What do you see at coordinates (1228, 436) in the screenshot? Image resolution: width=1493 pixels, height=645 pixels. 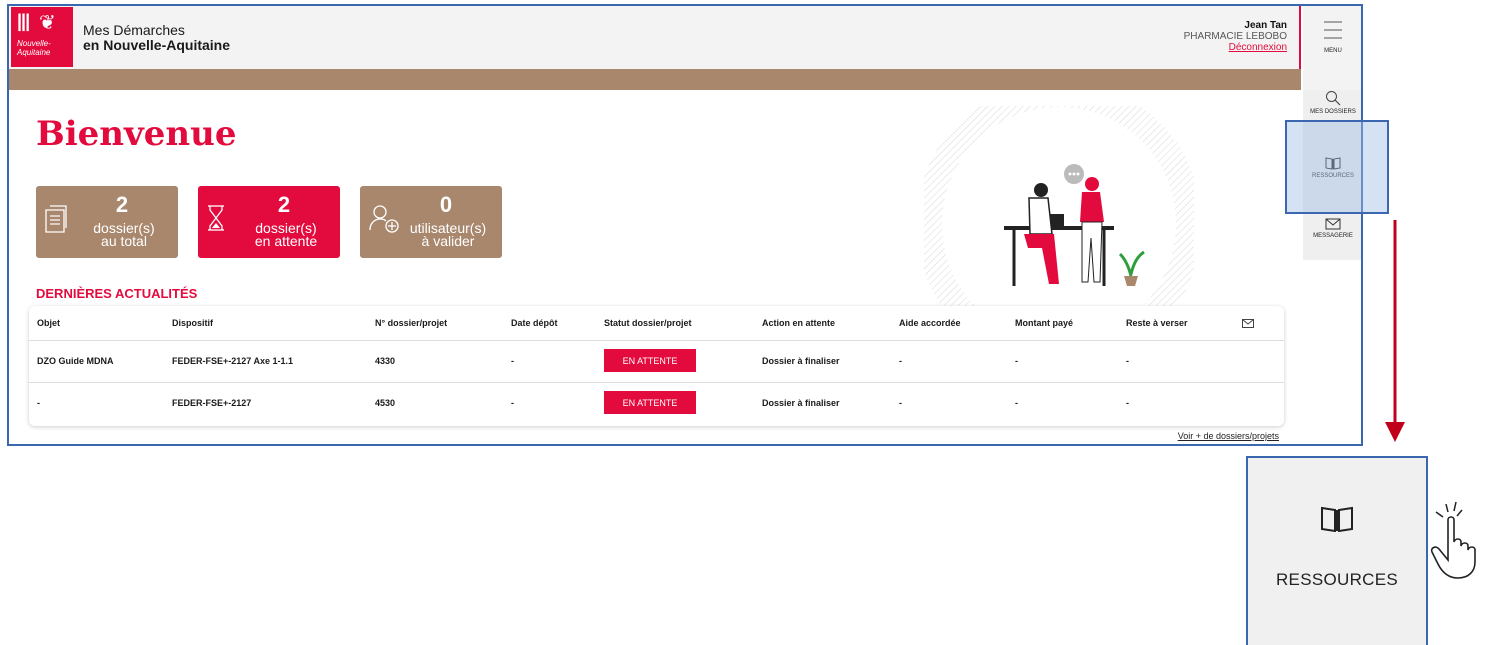 I see `more-dossiers-link: Voir + de dossiers/projets` at bounding box center [1228, 436].